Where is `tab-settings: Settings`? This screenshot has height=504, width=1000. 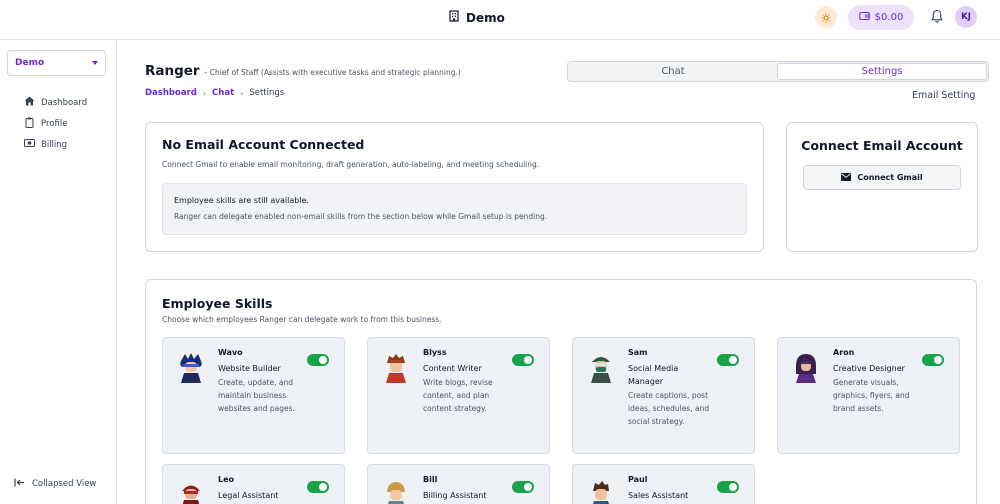 tab-settings: Settings is located at coordinates (882, 71).